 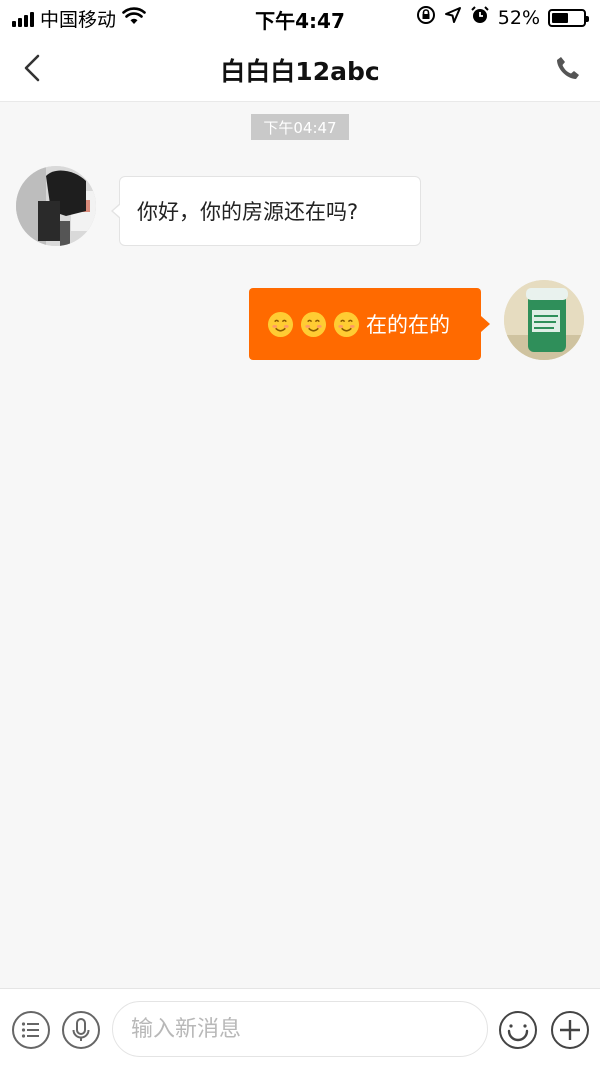 I want to click on menu-button, so click(x=31, y=1030).